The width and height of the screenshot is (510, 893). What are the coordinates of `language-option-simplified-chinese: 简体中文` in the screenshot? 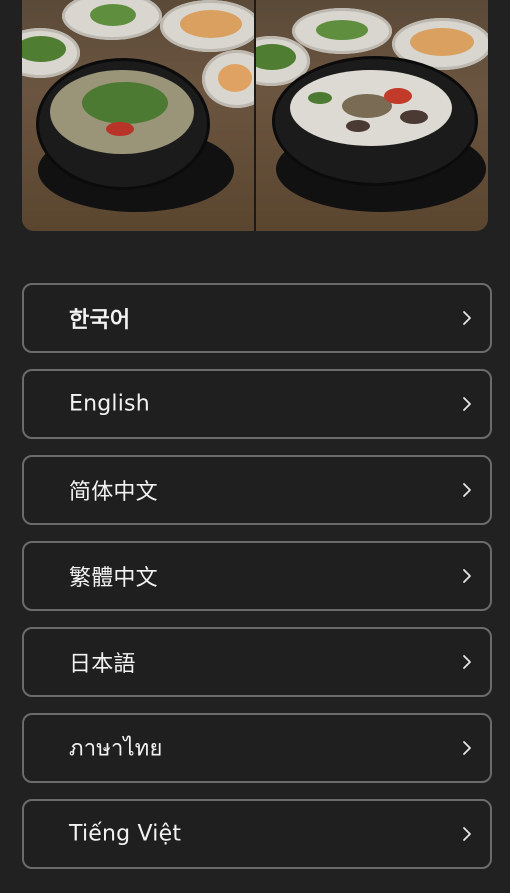 It's located at (257, 490).